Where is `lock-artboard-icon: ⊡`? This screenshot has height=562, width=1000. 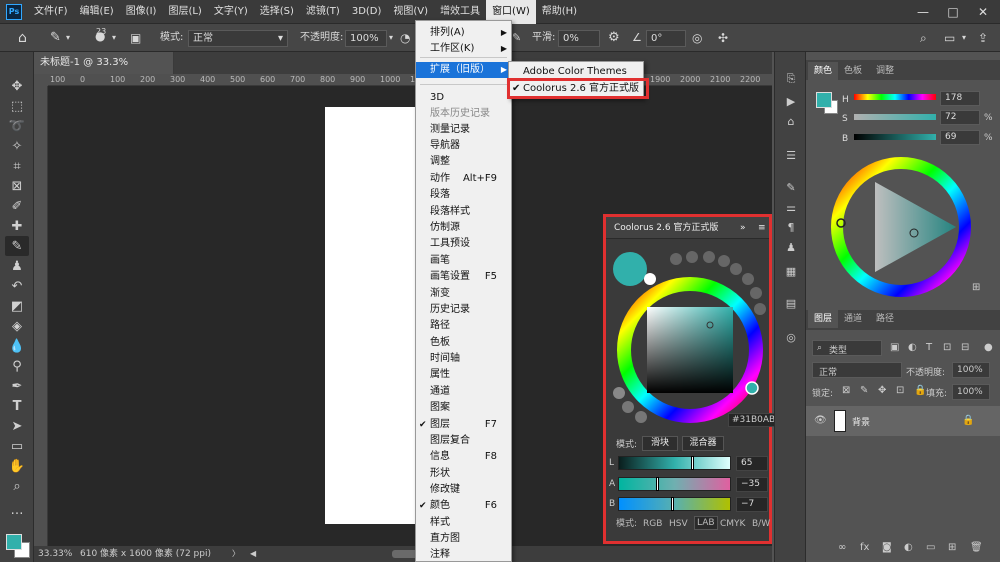 lock-artboard-icon: ⊡ is located at coordinates (900, 390).